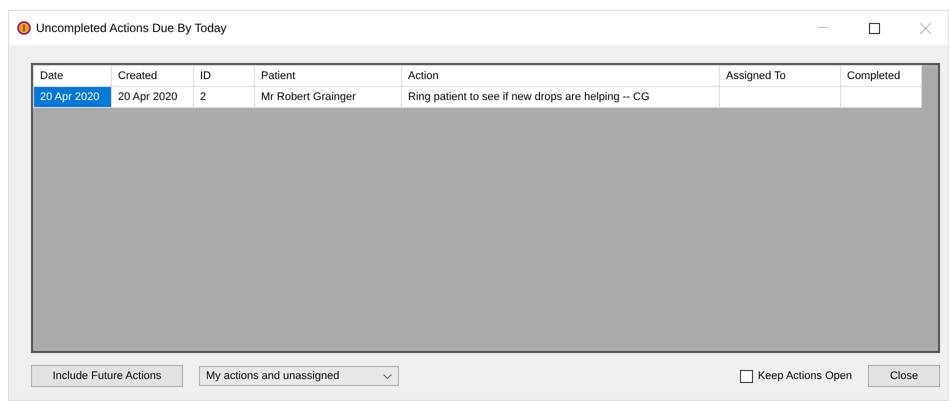  What do you see at coordinates (387, 376) in the screenshot?
I see `chevron-down-icon` at bounding box center [387, 376].